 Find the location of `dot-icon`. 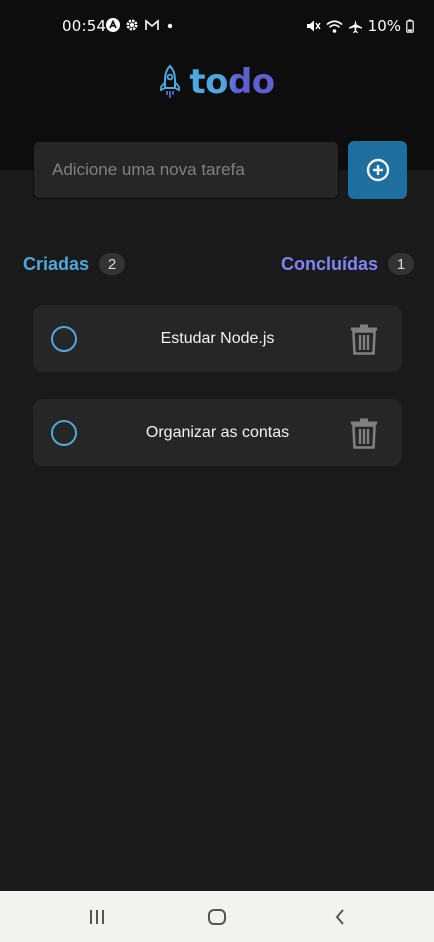

dot-icon is located at coordinates (170, 26).